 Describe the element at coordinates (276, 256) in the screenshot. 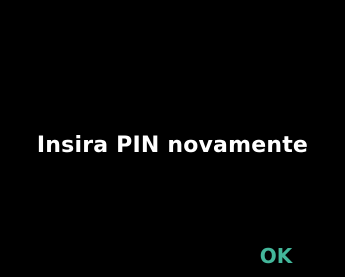

I see `ok-button: OK` at that location.